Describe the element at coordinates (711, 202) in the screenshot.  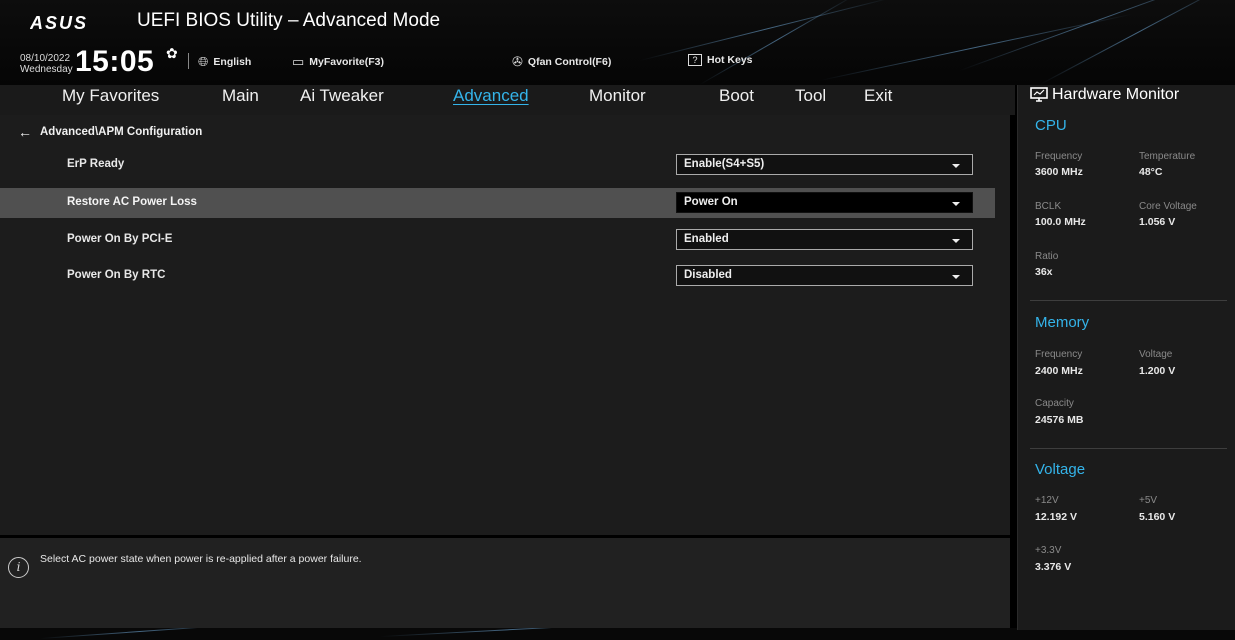
I see `dropdown-value: Power On` at that location.